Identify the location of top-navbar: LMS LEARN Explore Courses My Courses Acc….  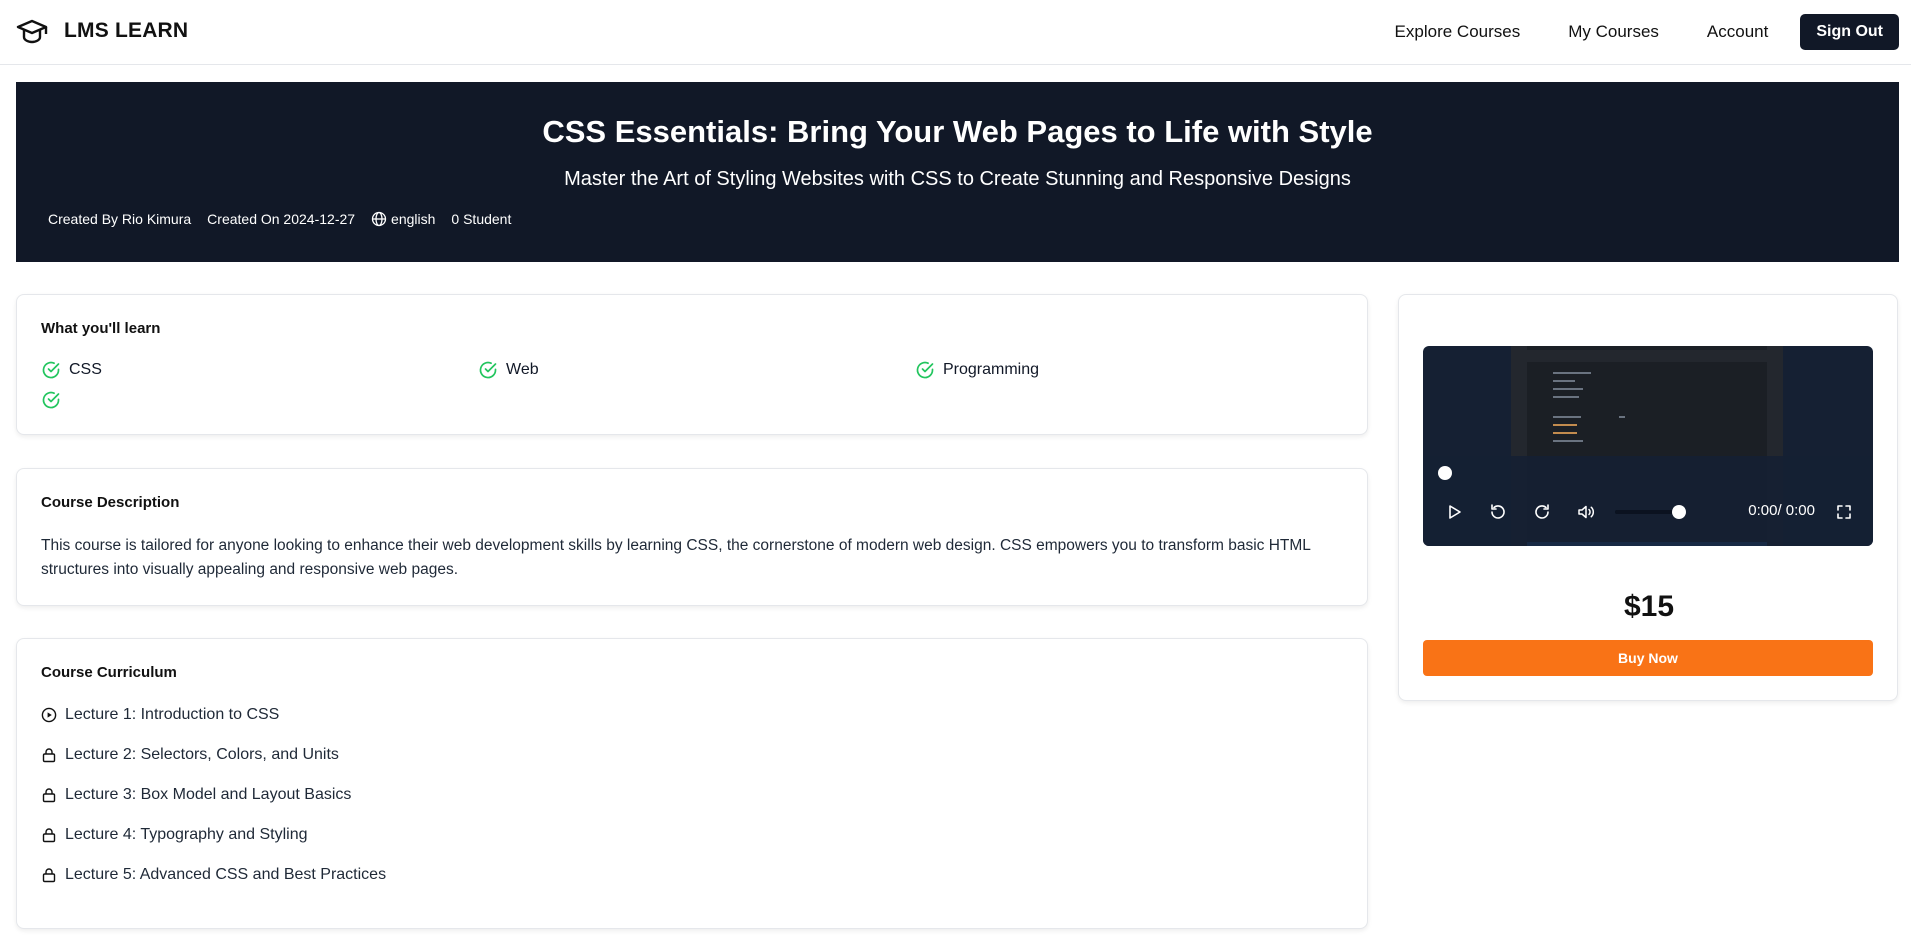
(955, 32).